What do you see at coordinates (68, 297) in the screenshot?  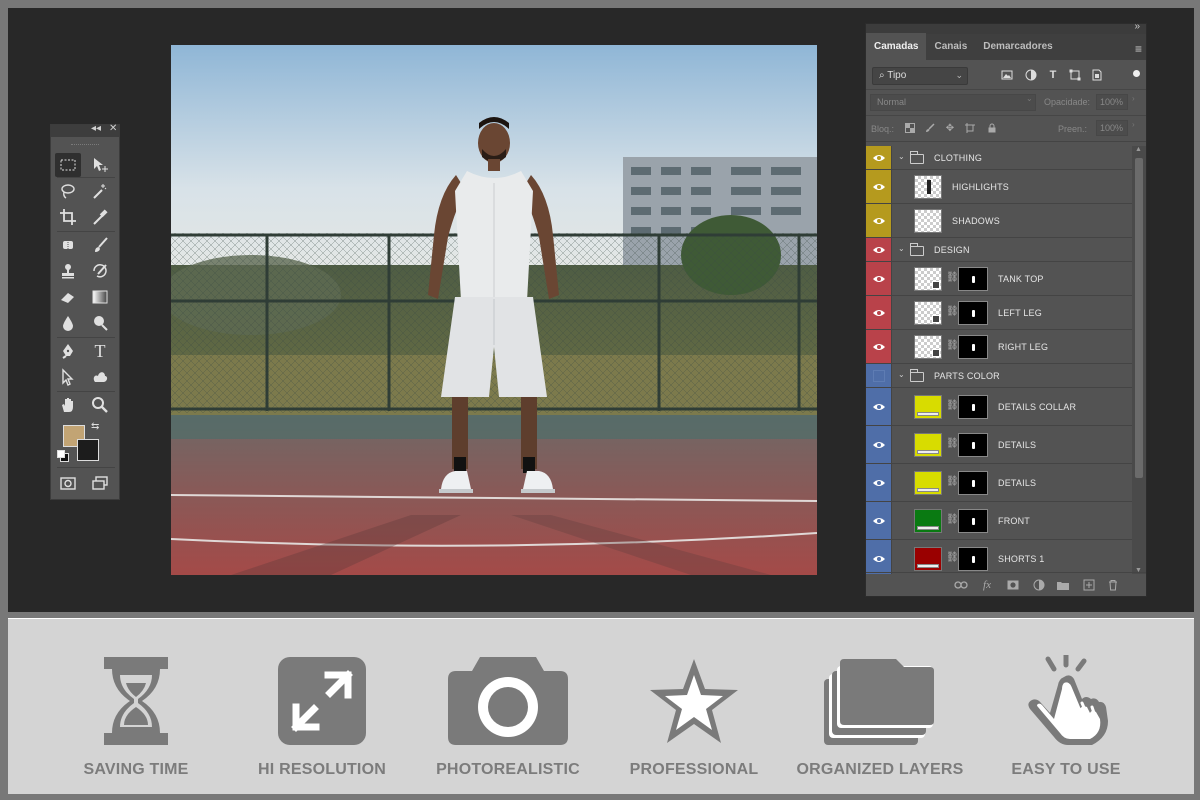 I see `eraser-icon` at bounding box center [68, 297].